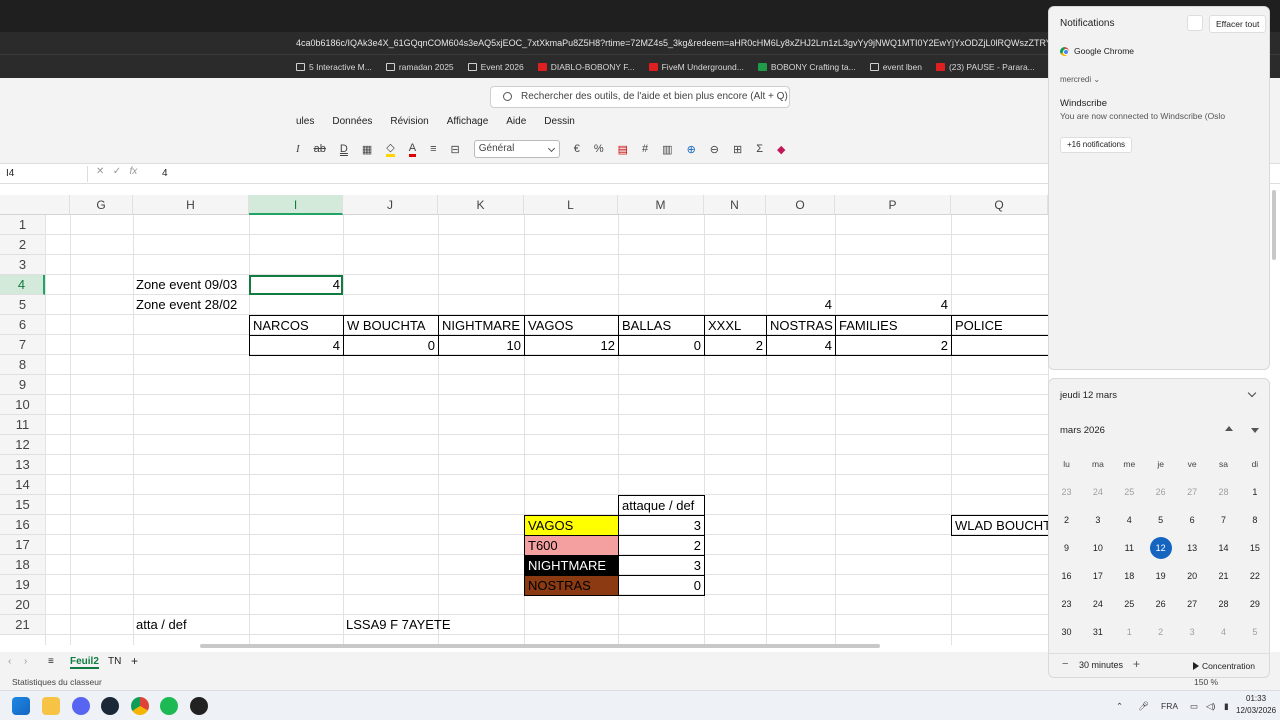  Describe the element at coordinates (161, 625) in the screenshot. I see `cell-h21: atta / def` at that location.